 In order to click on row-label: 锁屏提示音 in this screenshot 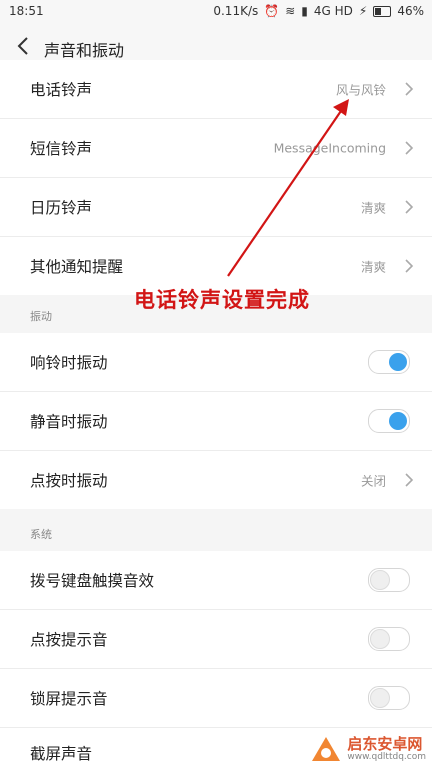, I will do `click(69, 699)`.